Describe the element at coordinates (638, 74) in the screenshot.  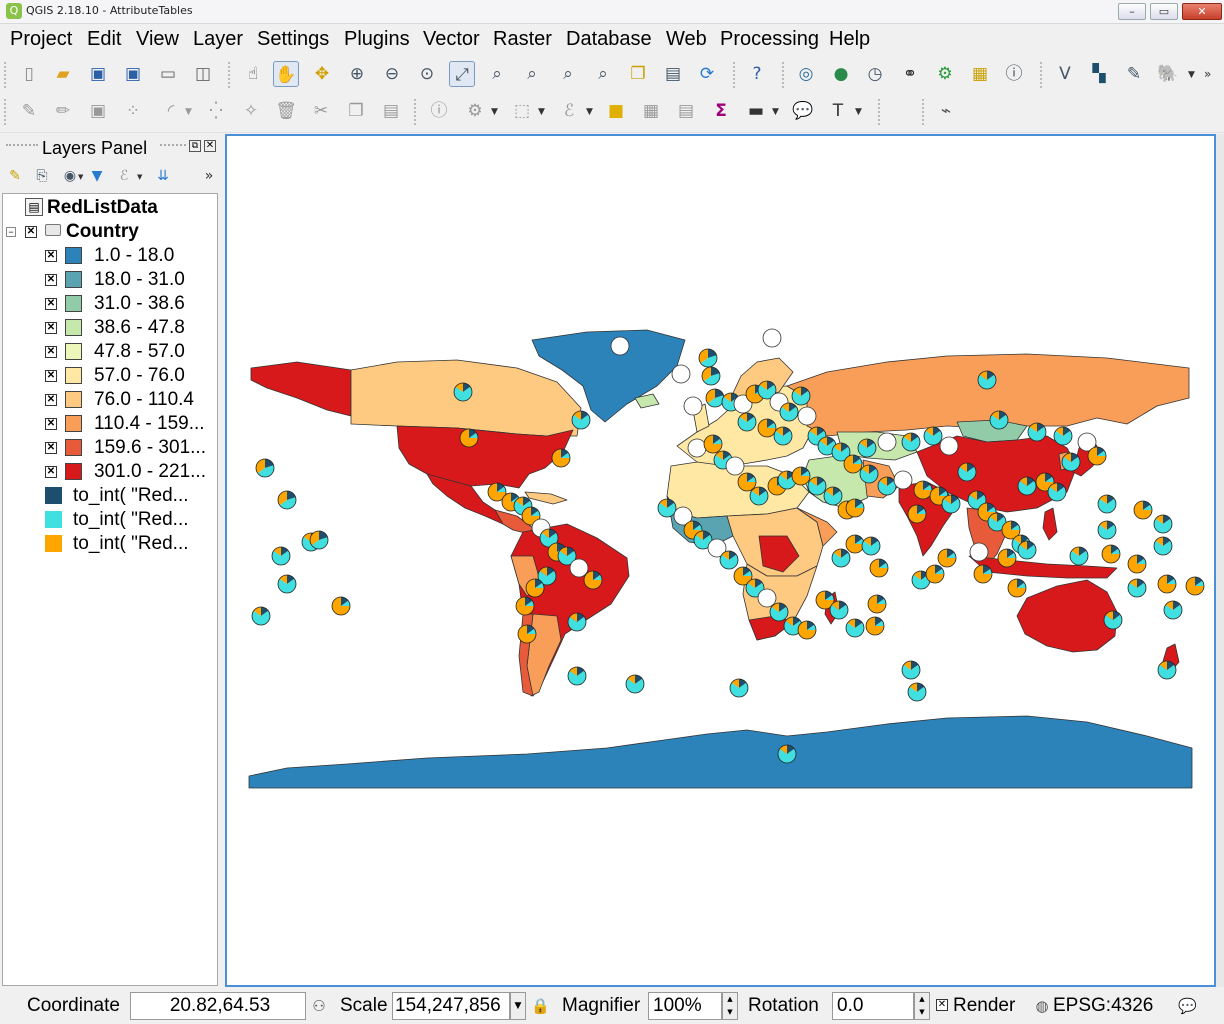
I see `new-bookmark-icon: ❐` at that location.